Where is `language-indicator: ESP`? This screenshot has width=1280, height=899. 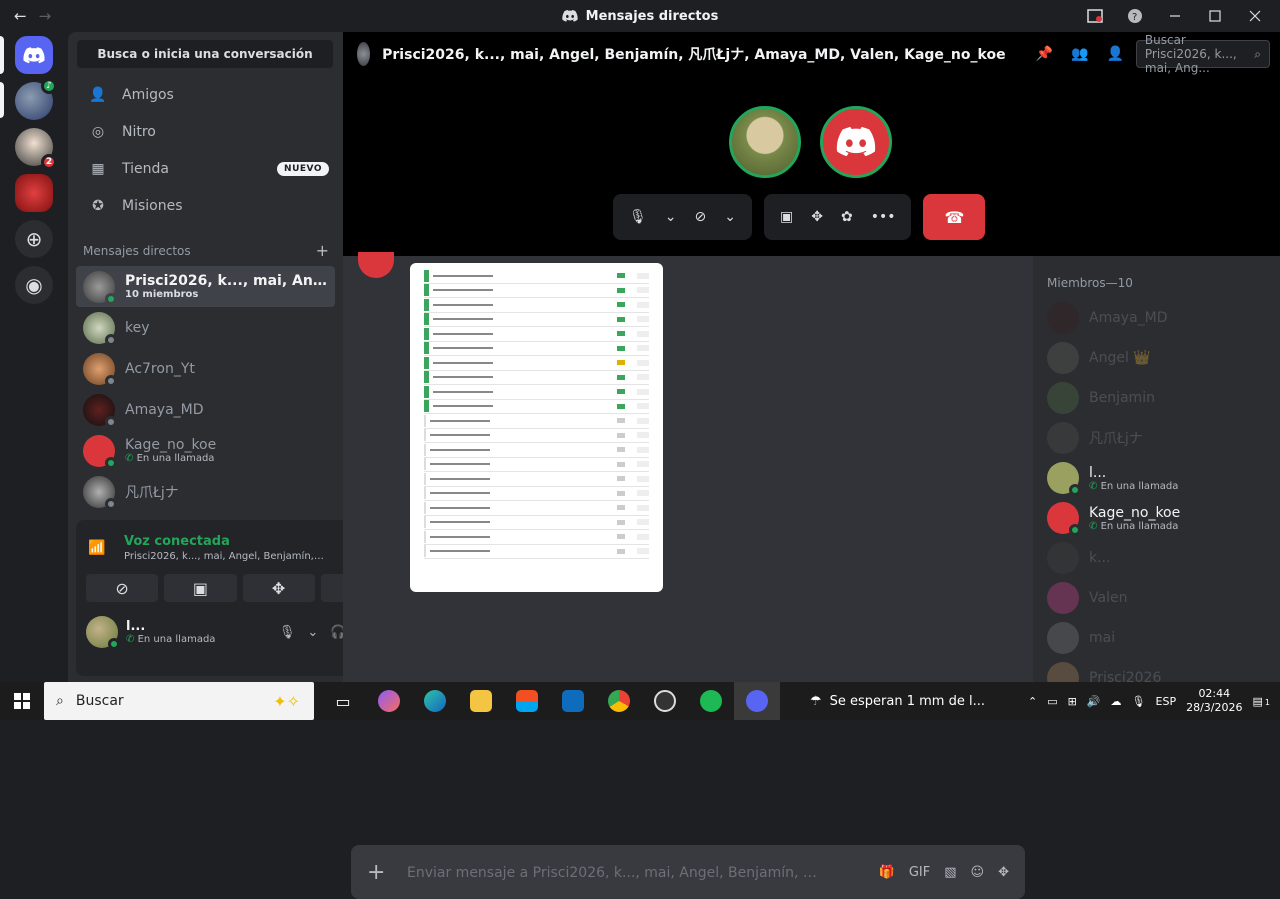
language-indicator: ESP is located at coordinates (1166, 701).